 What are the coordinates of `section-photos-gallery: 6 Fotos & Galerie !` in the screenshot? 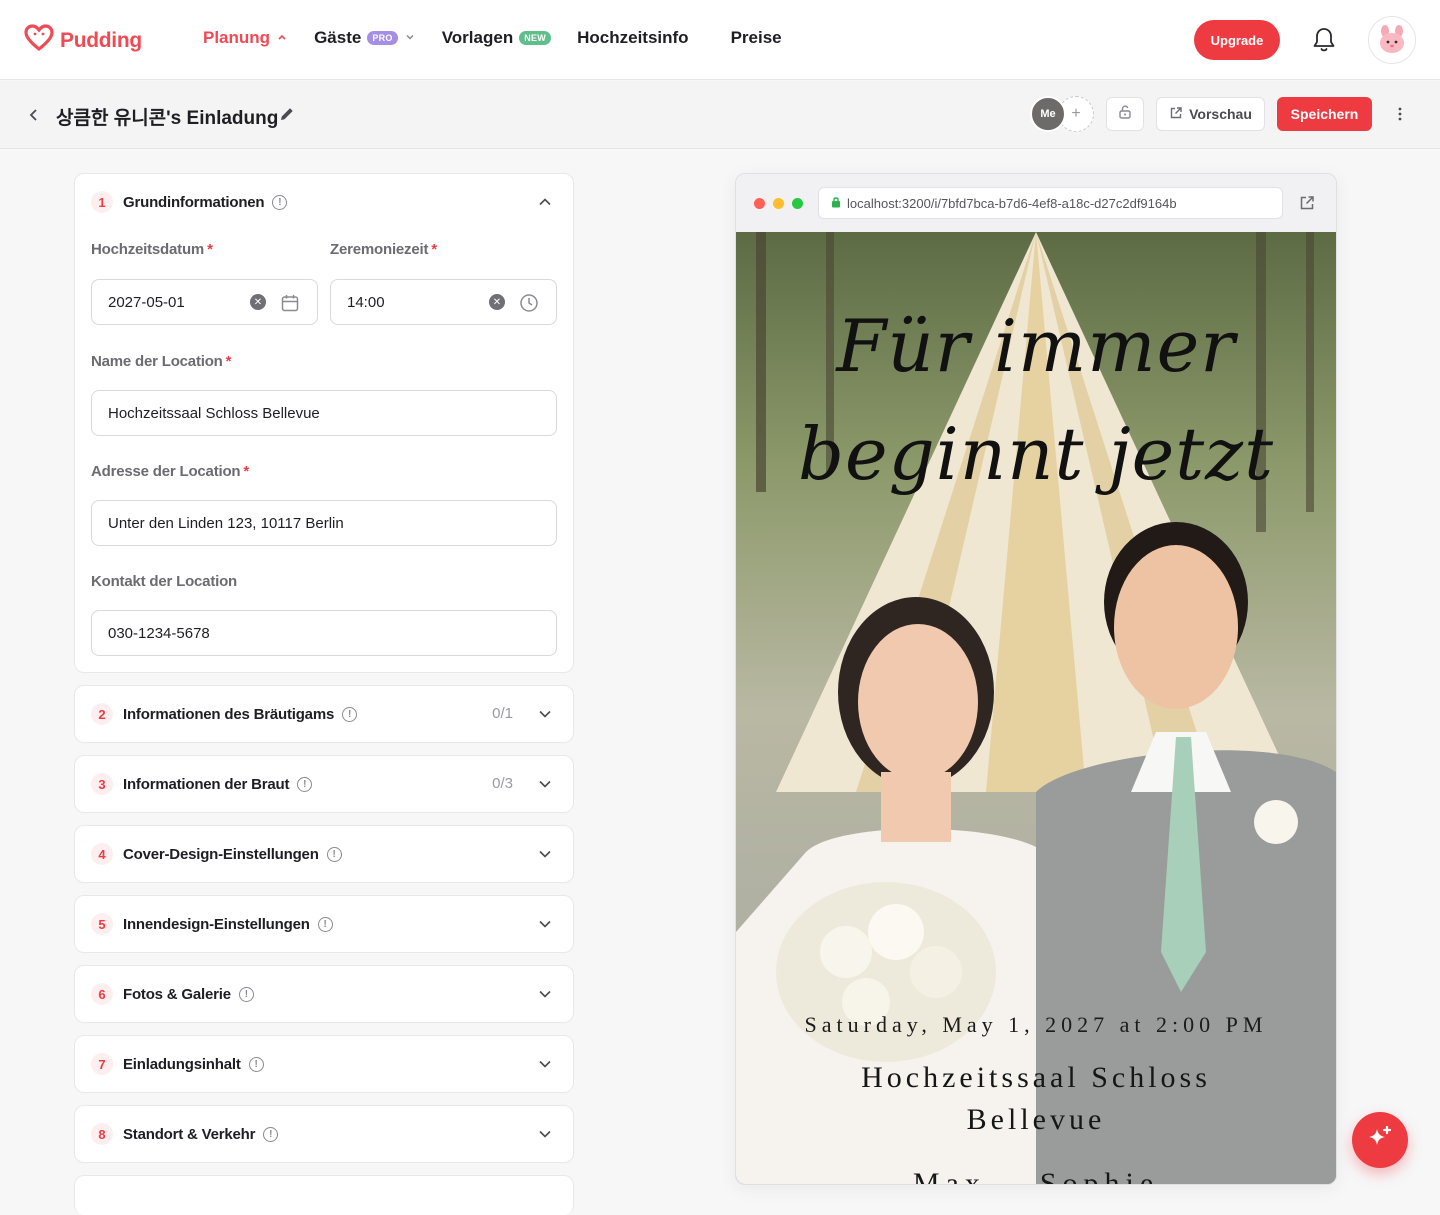 It's located at (324, 994).